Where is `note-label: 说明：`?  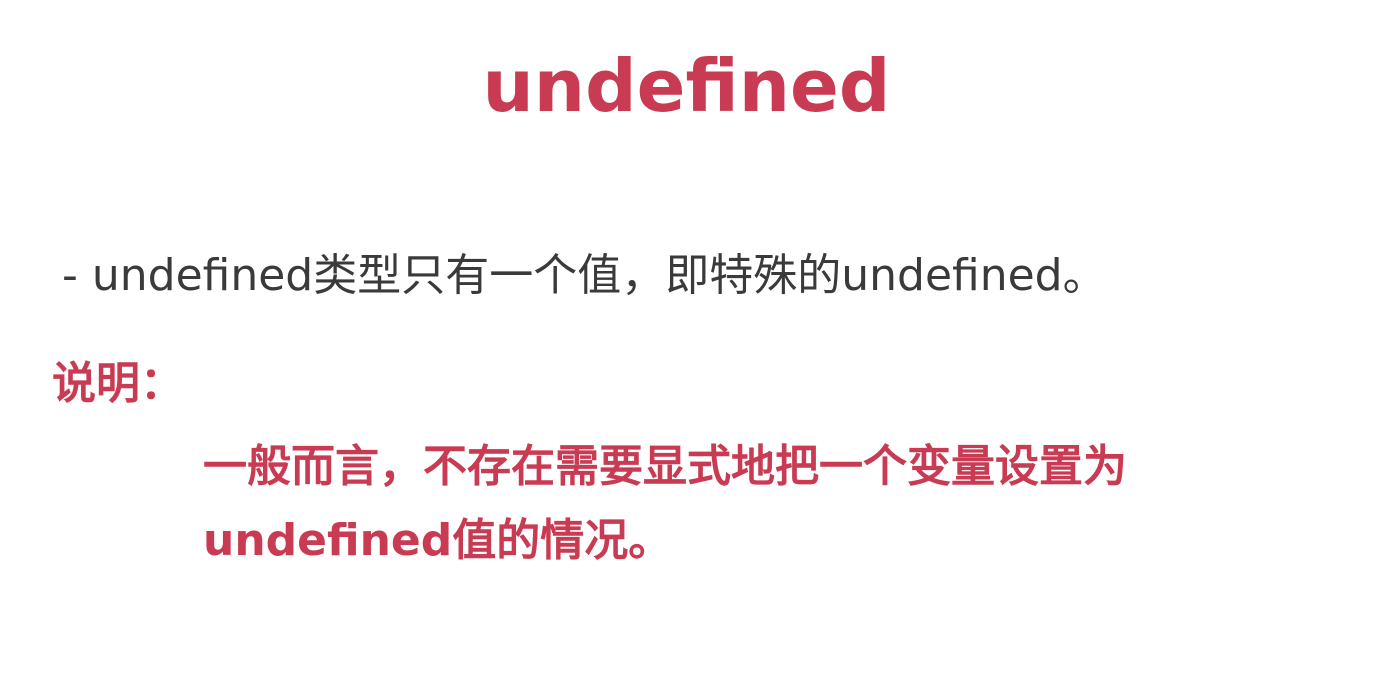 note-label: 说明： is located at coordinates (118, 383).